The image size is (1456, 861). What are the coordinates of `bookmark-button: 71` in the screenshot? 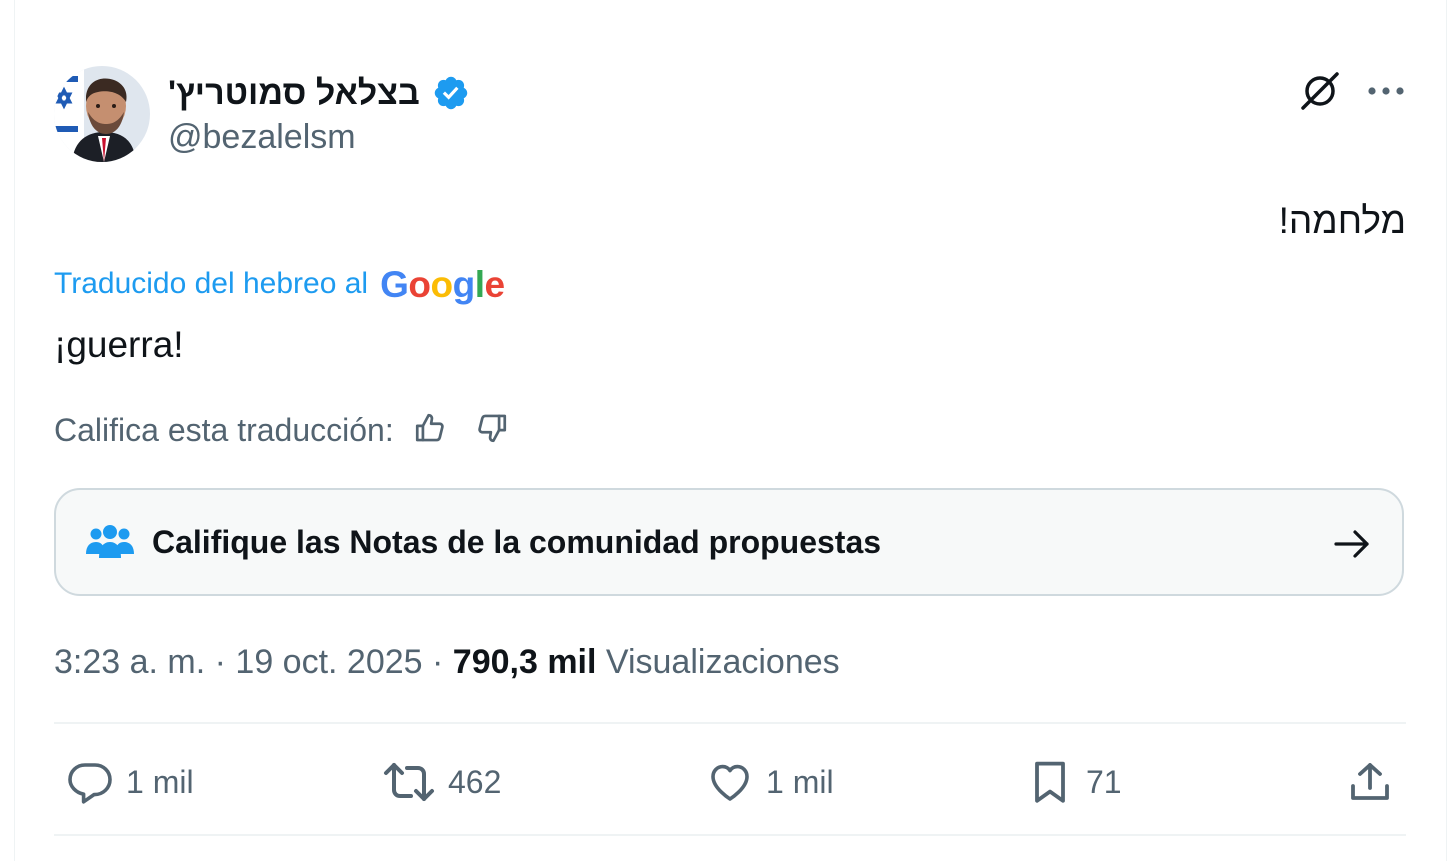 It's located at (1074, 782).